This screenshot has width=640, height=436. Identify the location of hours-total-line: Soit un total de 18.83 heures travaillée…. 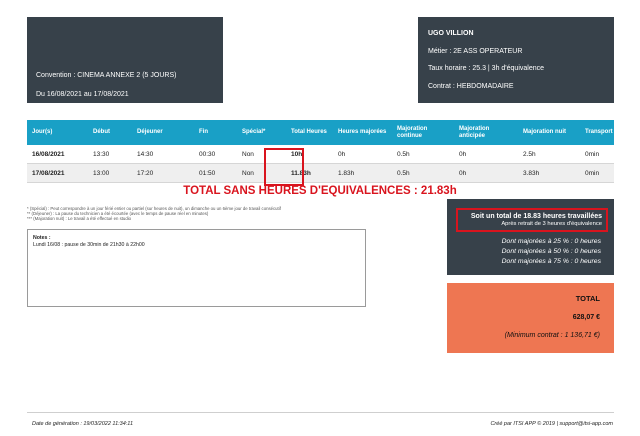
(536, 216).